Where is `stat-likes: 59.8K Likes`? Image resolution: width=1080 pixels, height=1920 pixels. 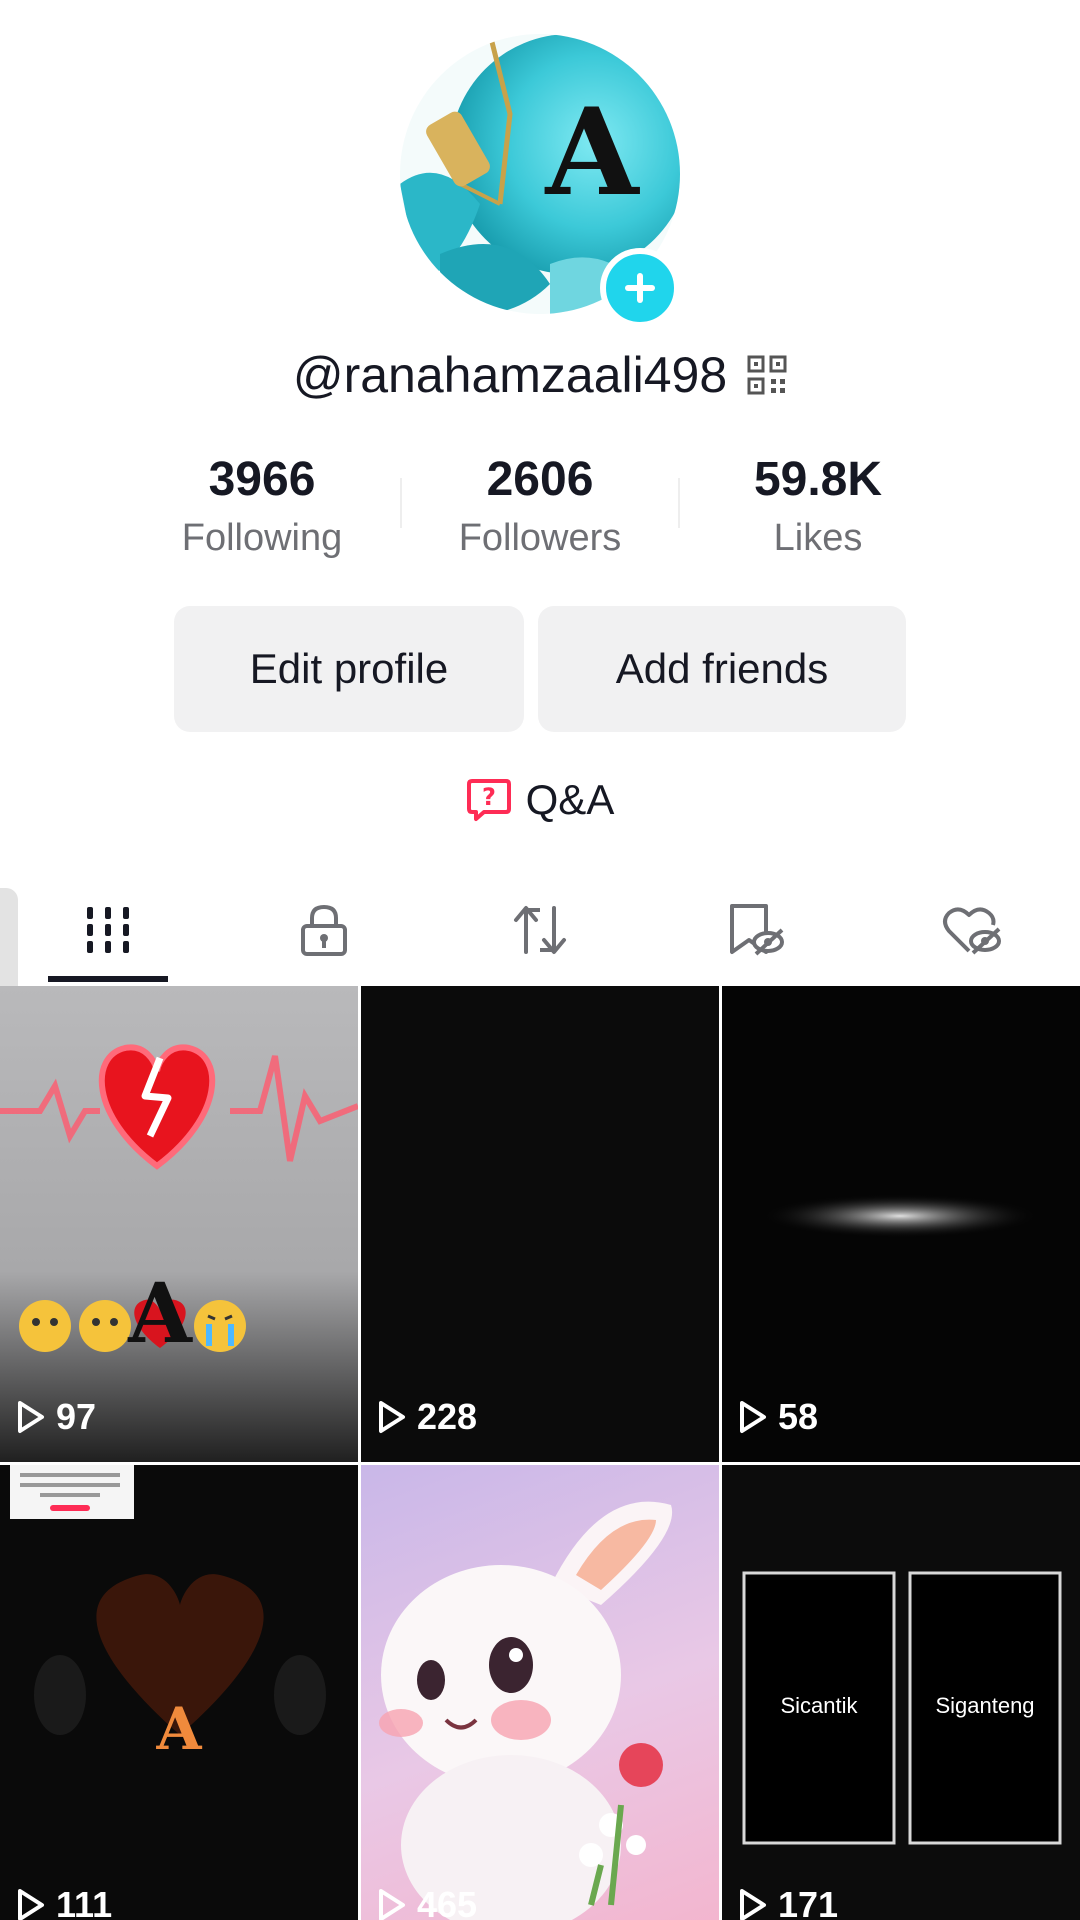
stat-likes: 59.8K Likes is located at coordinates (818, 508).